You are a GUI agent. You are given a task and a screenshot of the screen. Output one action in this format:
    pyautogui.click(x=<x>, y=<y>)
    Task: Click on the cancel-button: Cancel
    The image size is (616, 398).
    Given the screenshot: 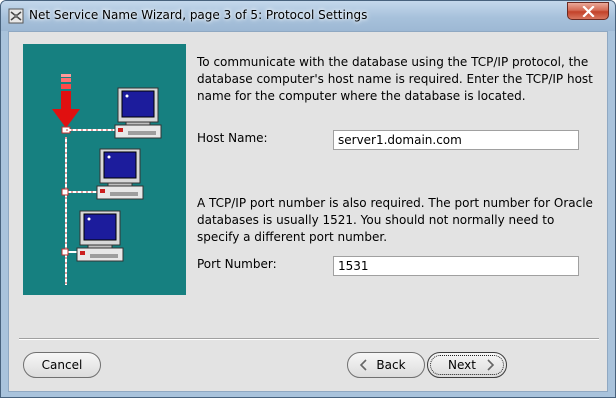 What is the action you would take?
    pyautogui.click(x=62, y=365)
    